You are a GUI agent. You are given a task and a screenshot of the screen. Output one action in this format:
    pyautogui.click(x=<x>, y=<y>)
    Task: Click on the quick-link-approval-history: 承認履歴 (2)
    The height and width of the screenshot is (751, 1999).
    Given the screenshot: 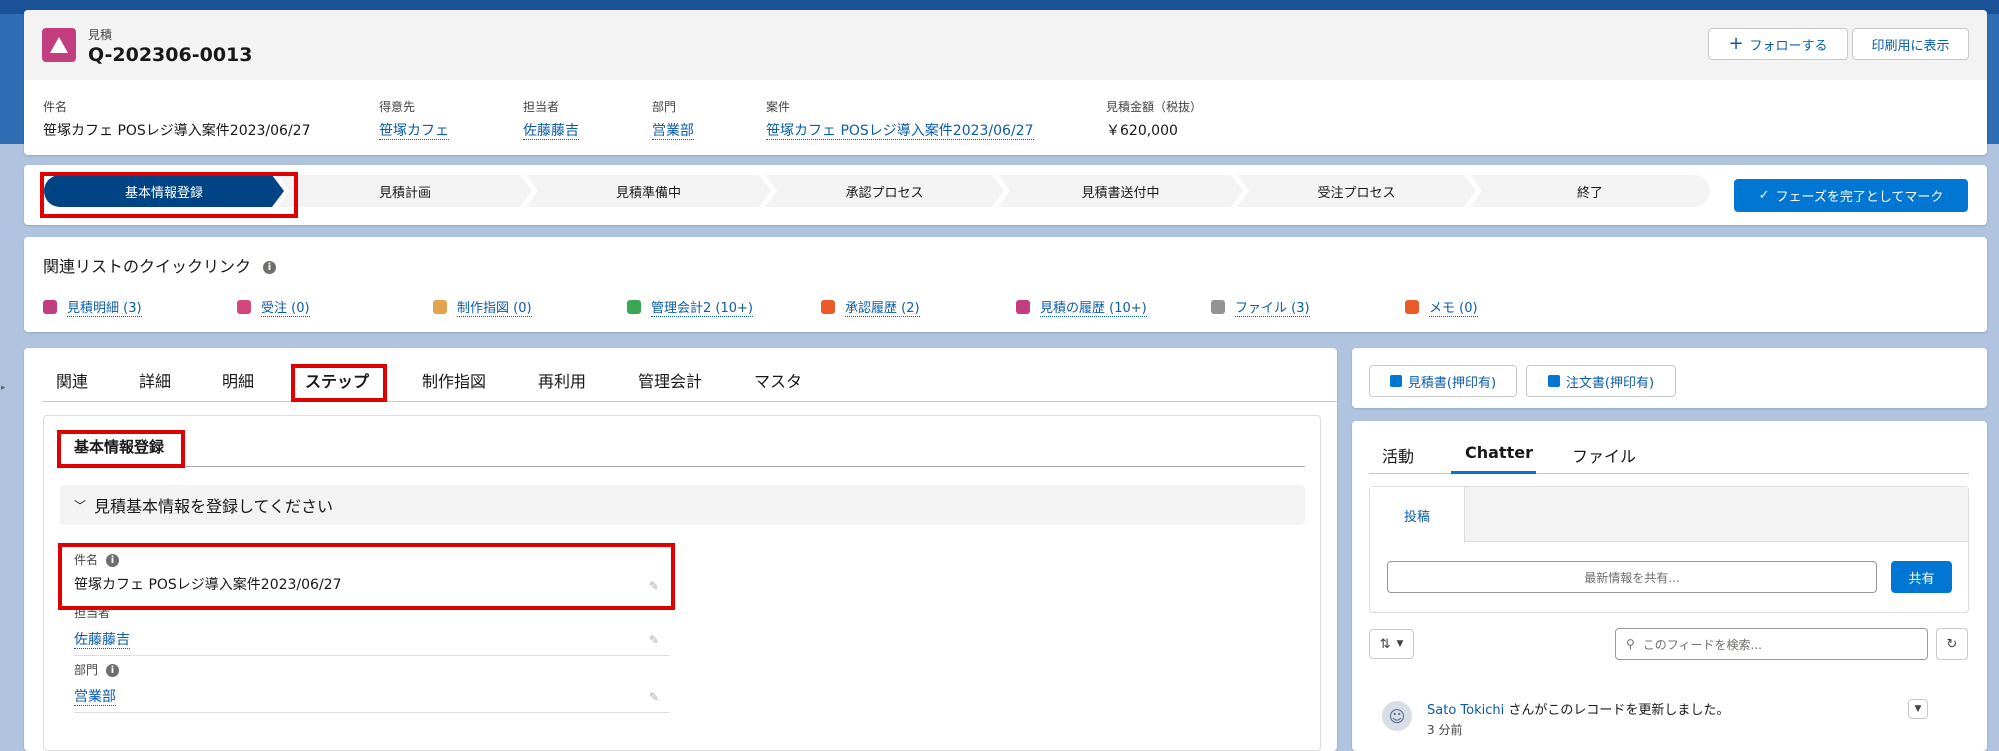 What is the action you would take?
    pyautogui.click(x=870, y=307)
    